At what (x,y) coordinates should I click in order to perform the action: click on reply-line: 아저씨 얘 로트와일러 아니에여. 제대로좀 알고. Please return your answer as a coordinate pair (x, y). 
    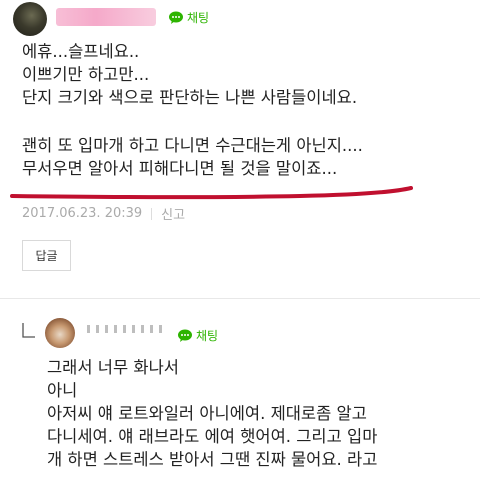
    Looking at the image, I should click on (207, 413).